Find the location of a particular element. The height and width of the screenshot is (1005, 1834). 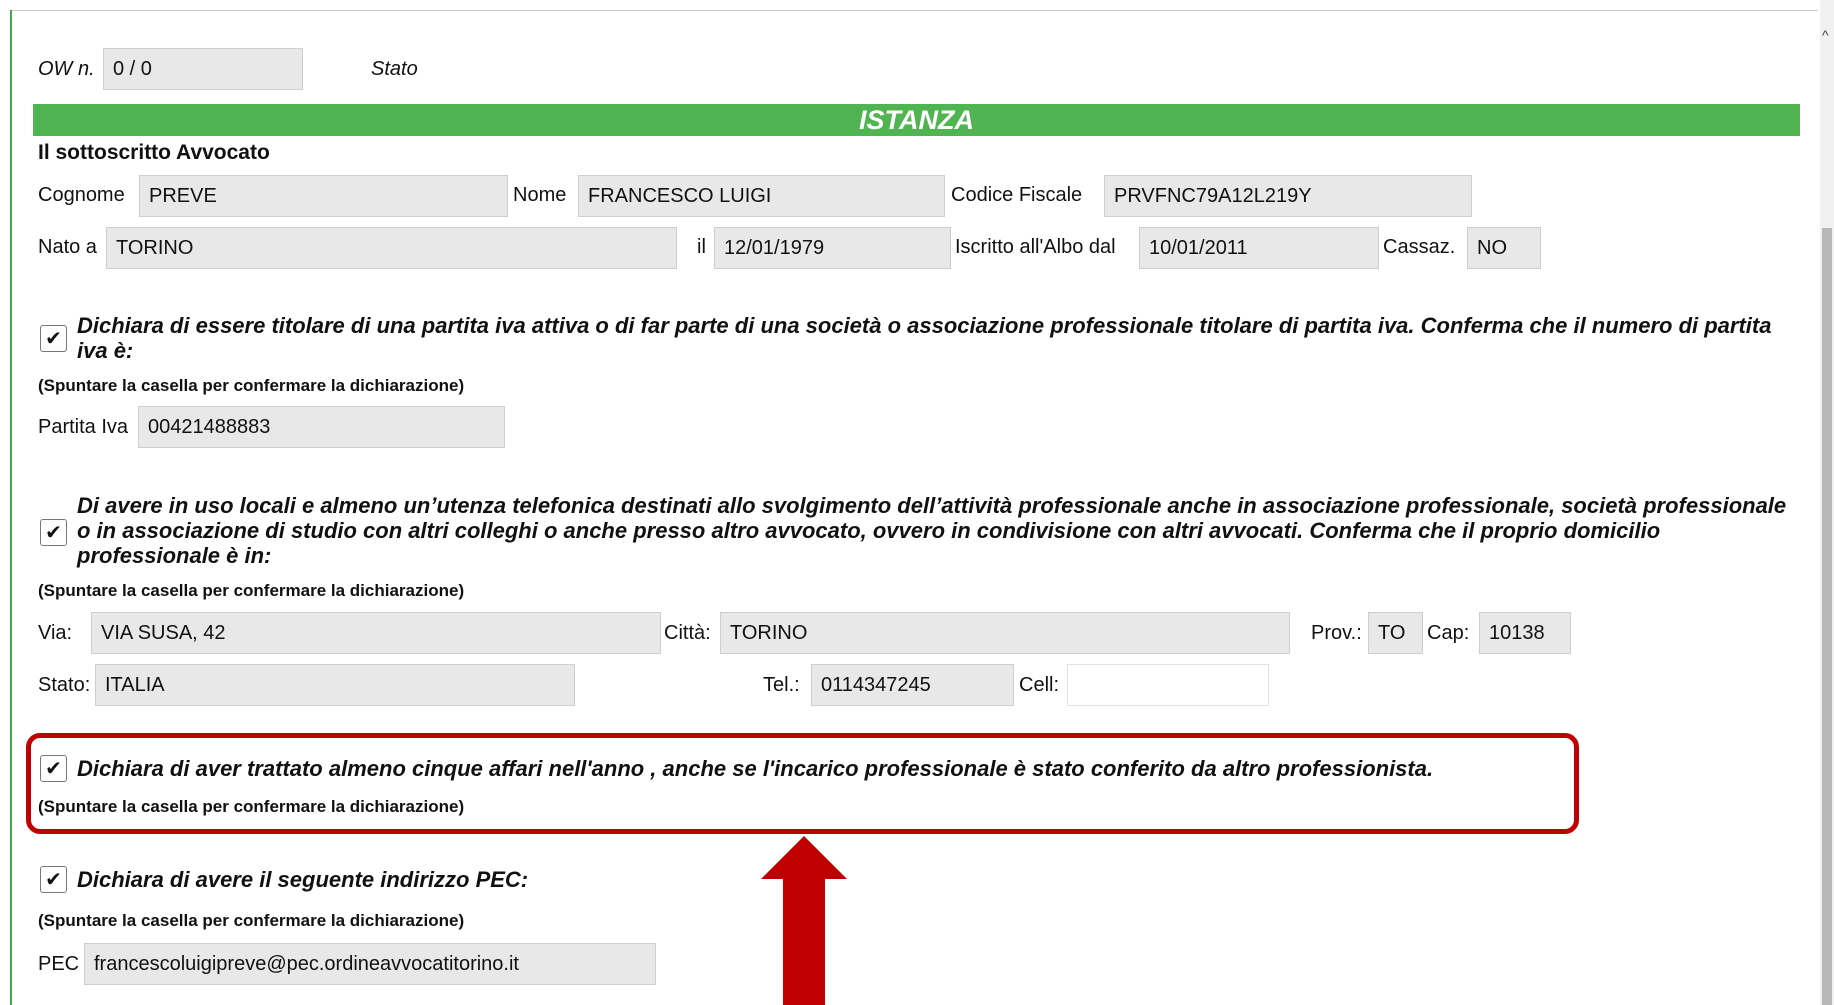

citta-field: TORINO is located at coordinates (1005, 633).